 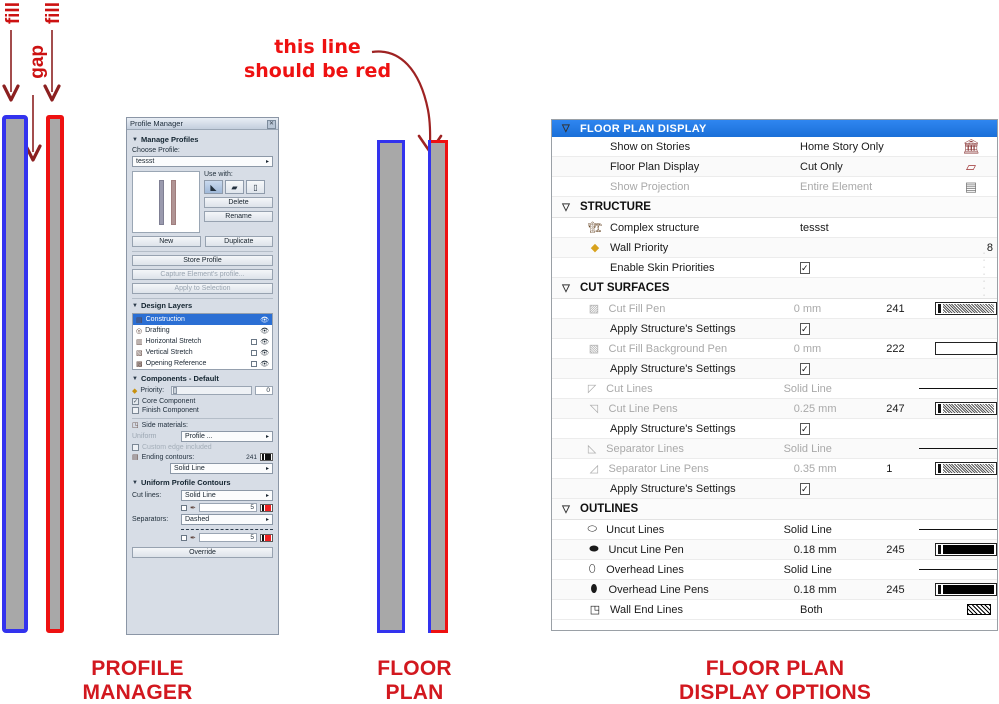 What do you see at coordinates (271, 124) in the screenshot?
I see `close-icon: ✕` at bounding box center [271, 124].